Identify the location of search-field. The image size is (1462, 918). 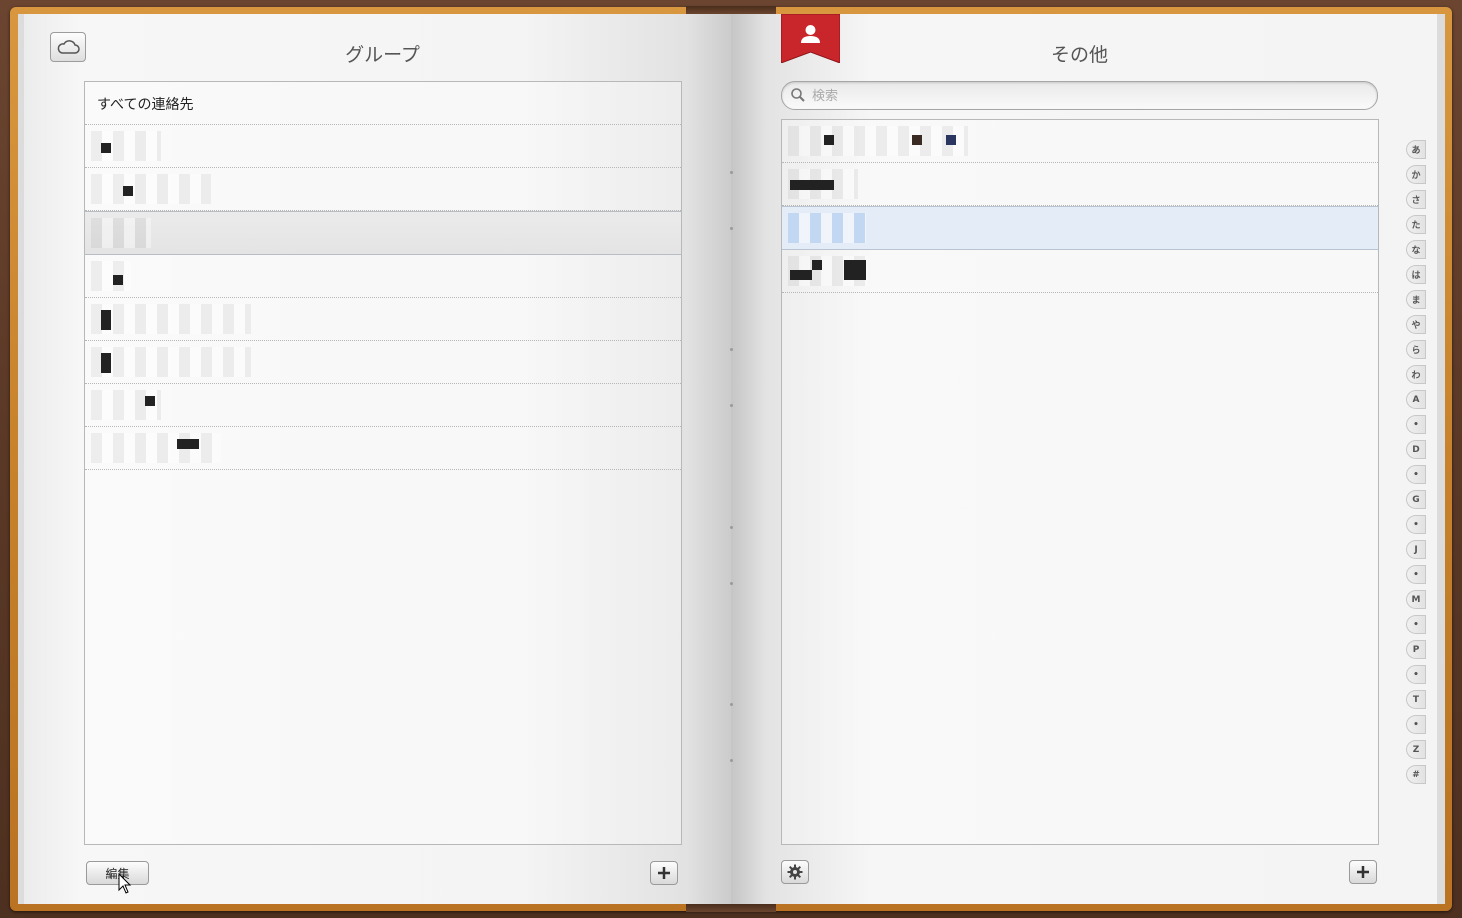
(1079, 95).